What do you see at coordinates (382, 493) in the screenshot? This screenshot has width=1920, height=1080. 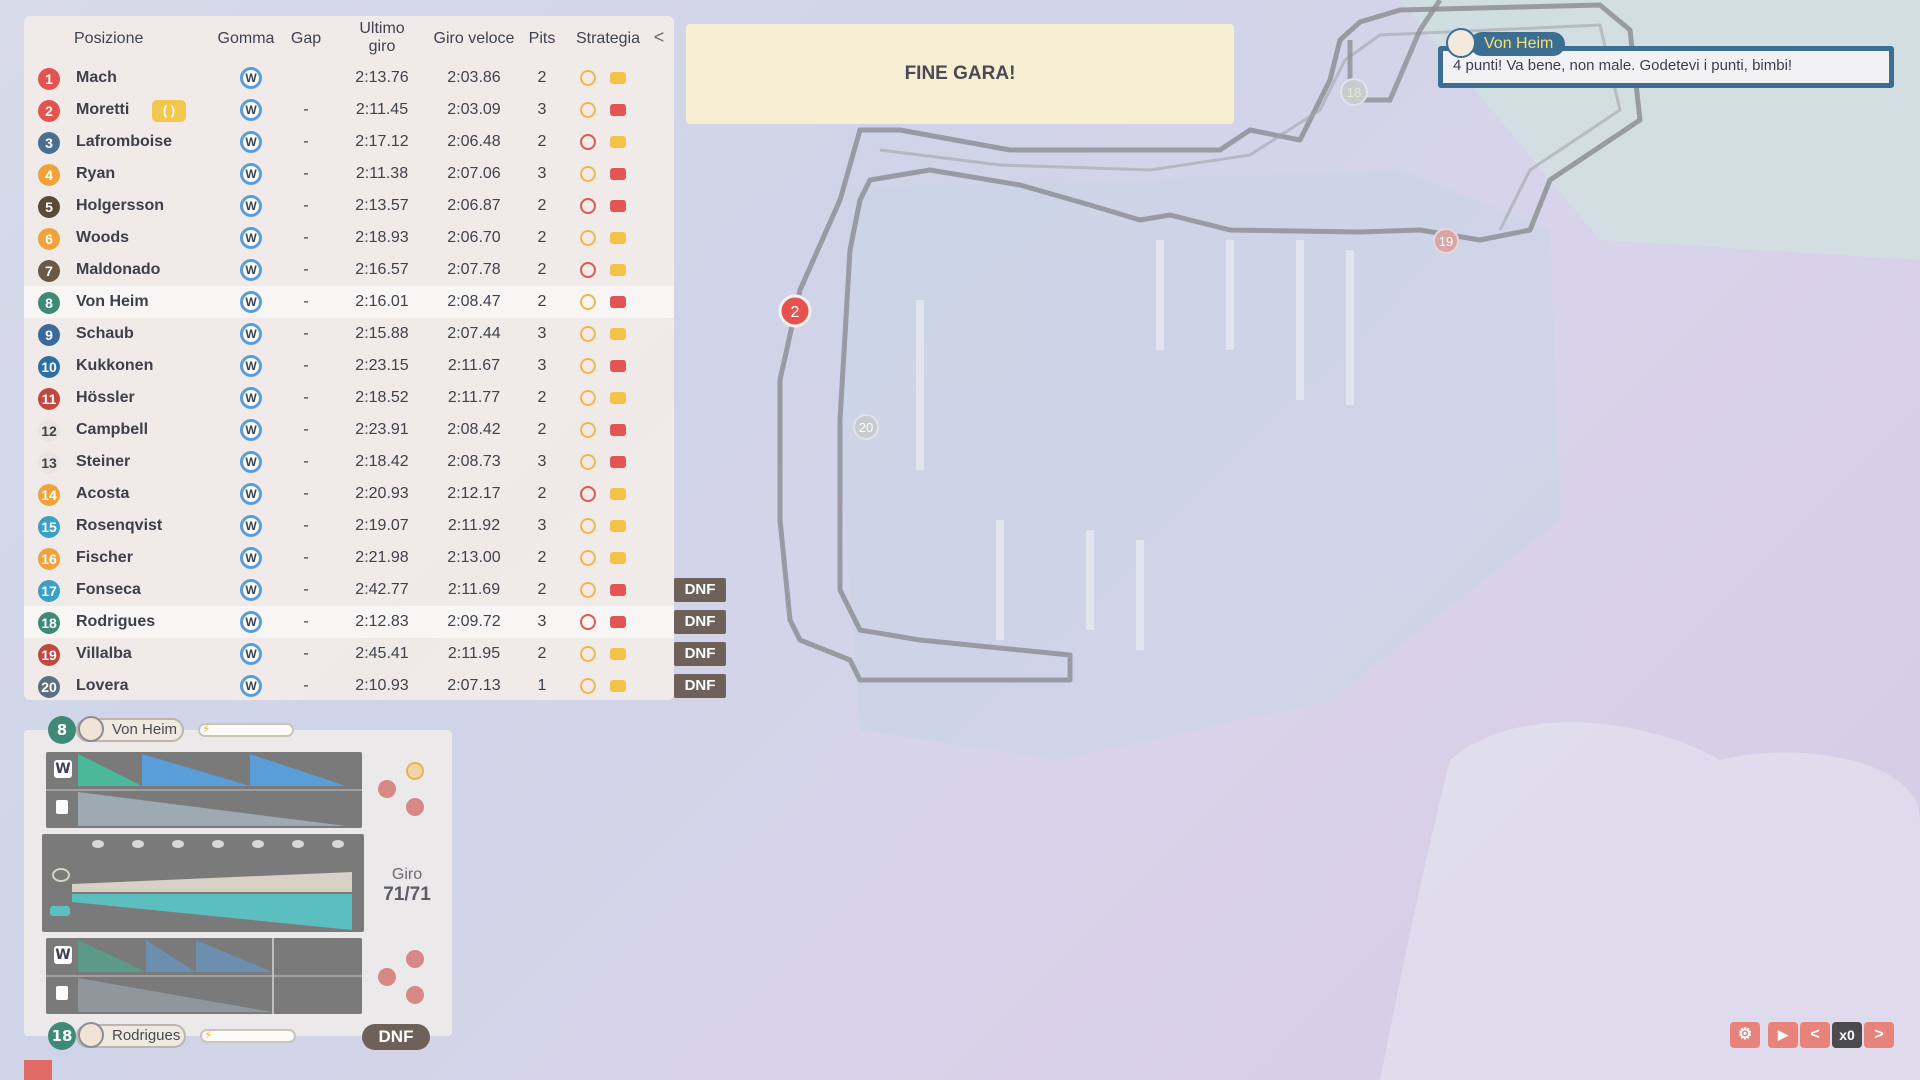 I see `last-lap-time: 2:20.93` at bounding box center [382, 493].